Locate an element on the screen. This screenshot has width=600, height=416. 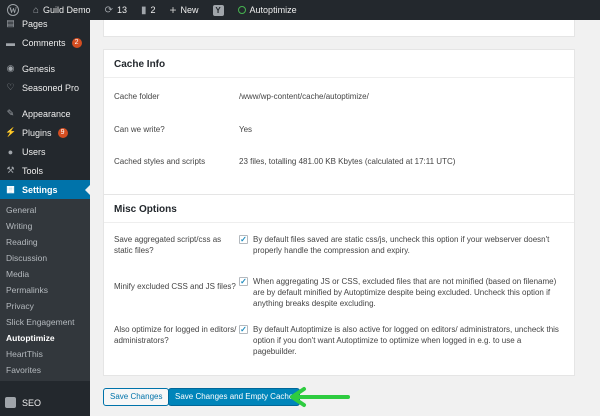
sidebar-item-genesis: ◉ Genesis is located at coordinates (45, 68).